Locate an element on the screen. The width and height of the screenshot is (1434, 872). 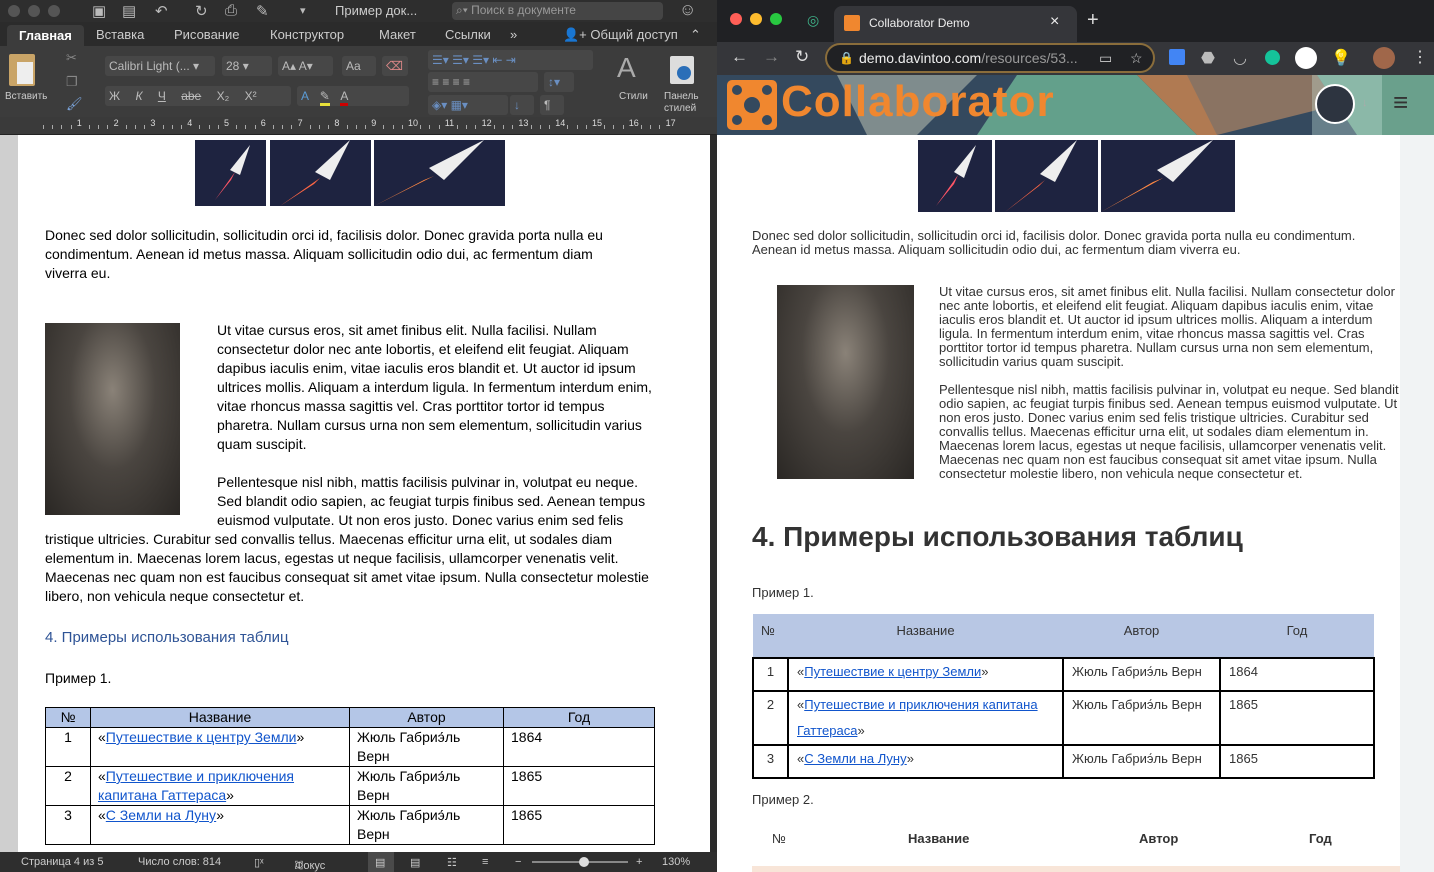
zoom-in-button: + is located at coordinates (639, 862).